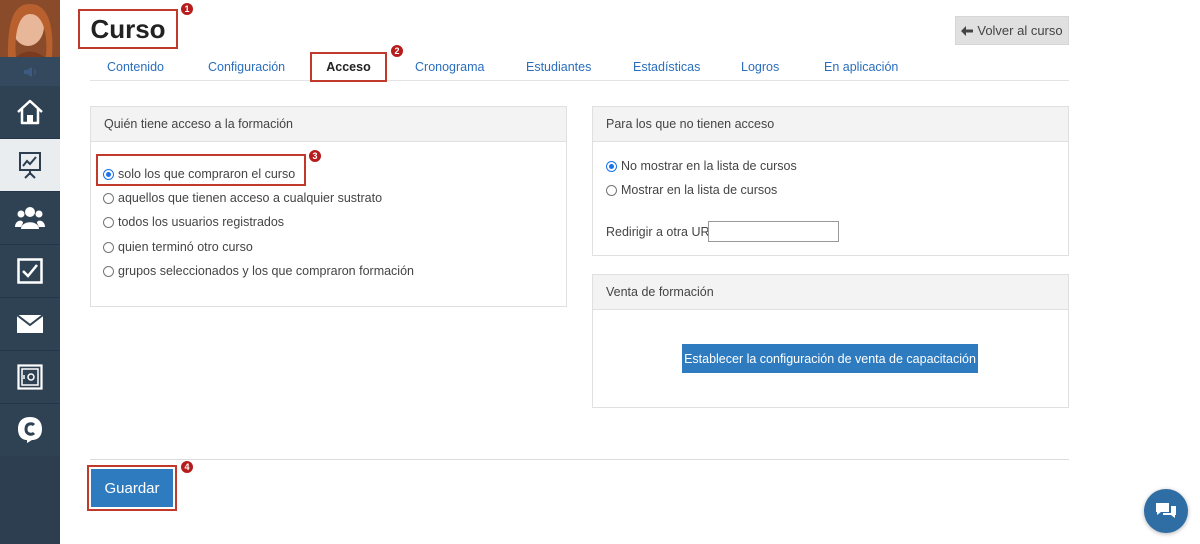 The height and width of the screenshot is (544, 1200). What do you see at coordinates (449, 67) in the screenshot?
I see `tab-cronograma: Cronograma` at bounding box center [449, 67].